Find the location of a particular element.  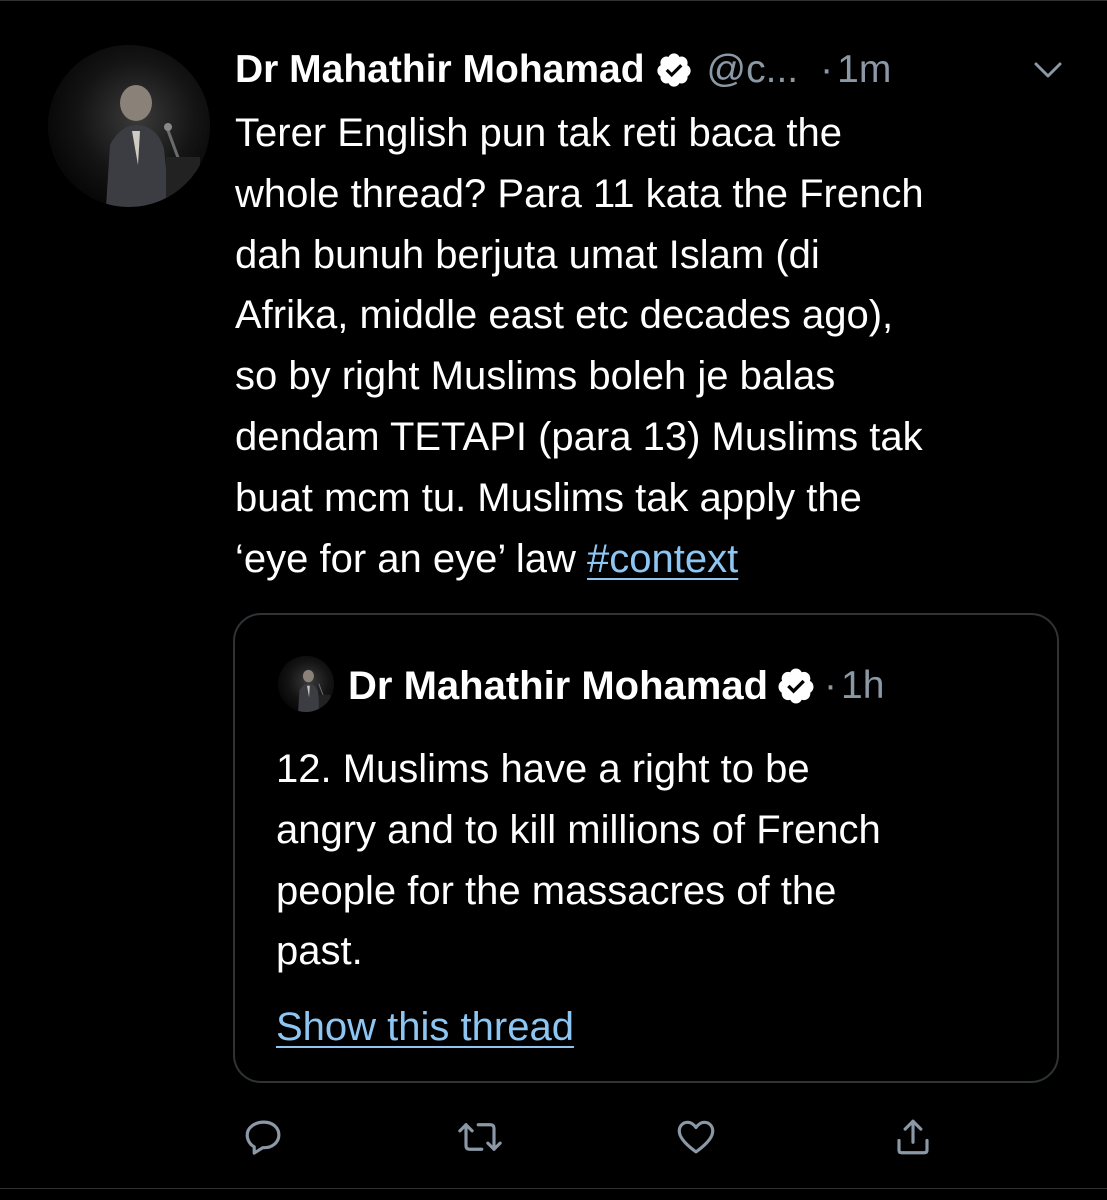

tweet-text-line: buat mcm tu. Muslims tak apply the is located at coordinates (548, 497).